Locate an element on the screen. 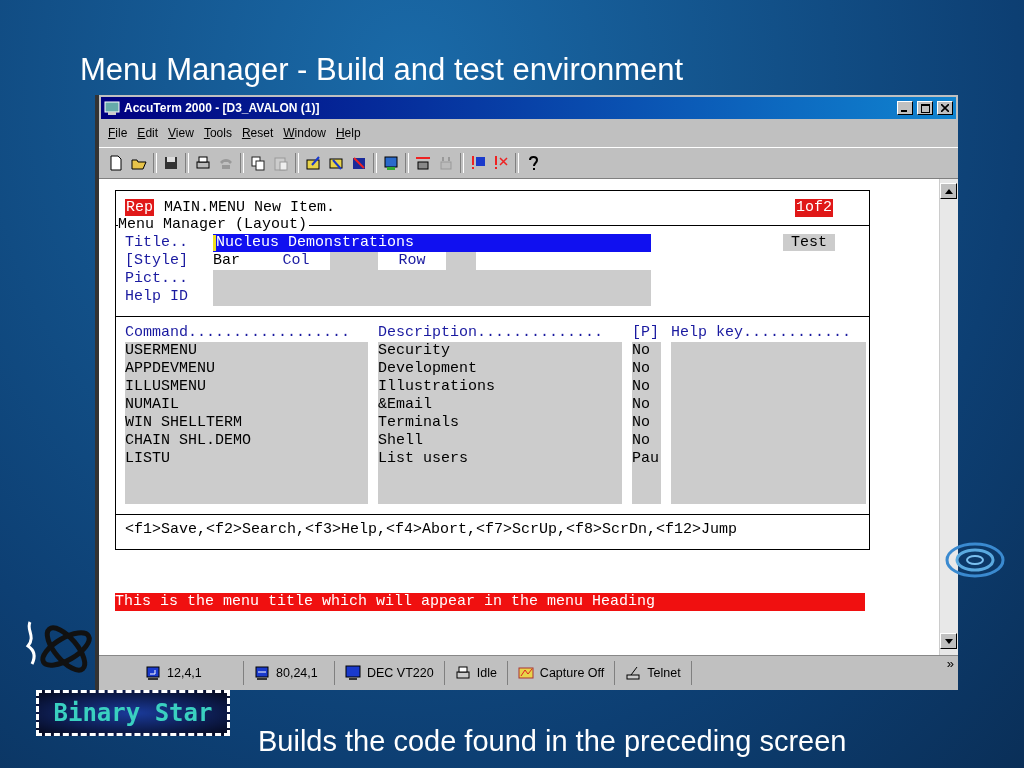 The width and height of the screenshot is (1024, 768). stop-icon is located at coordinates (359, 163).